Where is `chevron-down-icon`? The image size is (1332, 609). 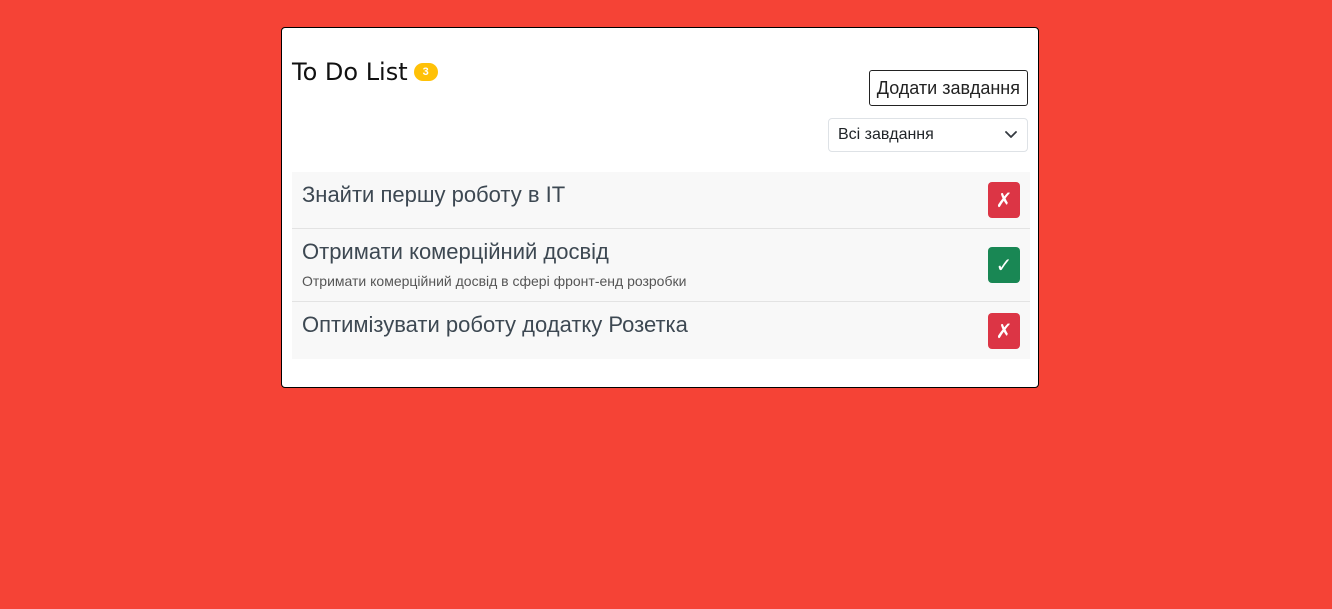
chevron-down-icon is located at coordinates (1011, 135).